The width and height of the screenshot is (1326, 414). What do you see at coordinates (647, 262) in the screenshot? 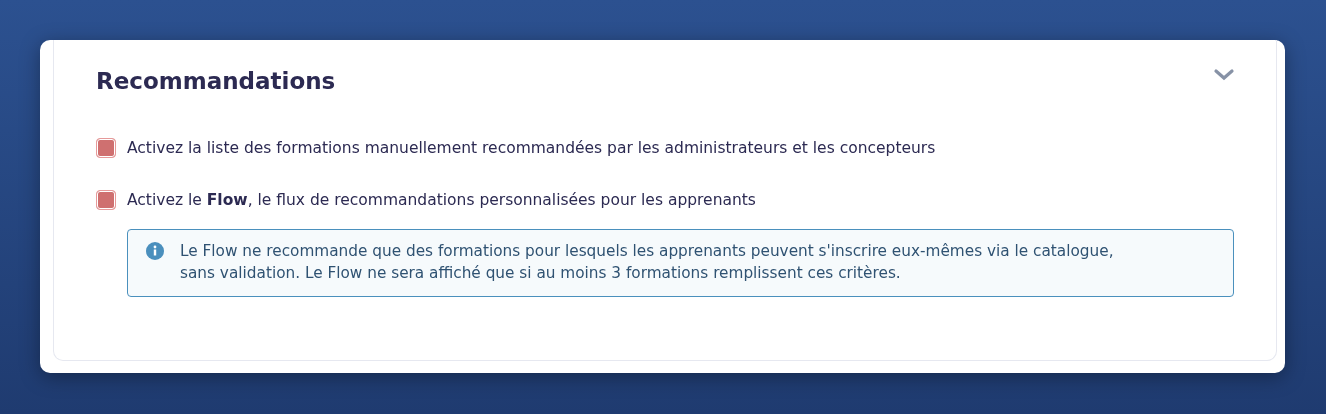
I see `info-text: Le Flow ne recommande que des formations pour lesquels les apprenants peuvent s'inscrire eux-mêmes via le catalogue, sans validation. Le Flow ne sera affiché que si au moins 3 formations remplissent ces critères.` at bounding box center [647, 262].